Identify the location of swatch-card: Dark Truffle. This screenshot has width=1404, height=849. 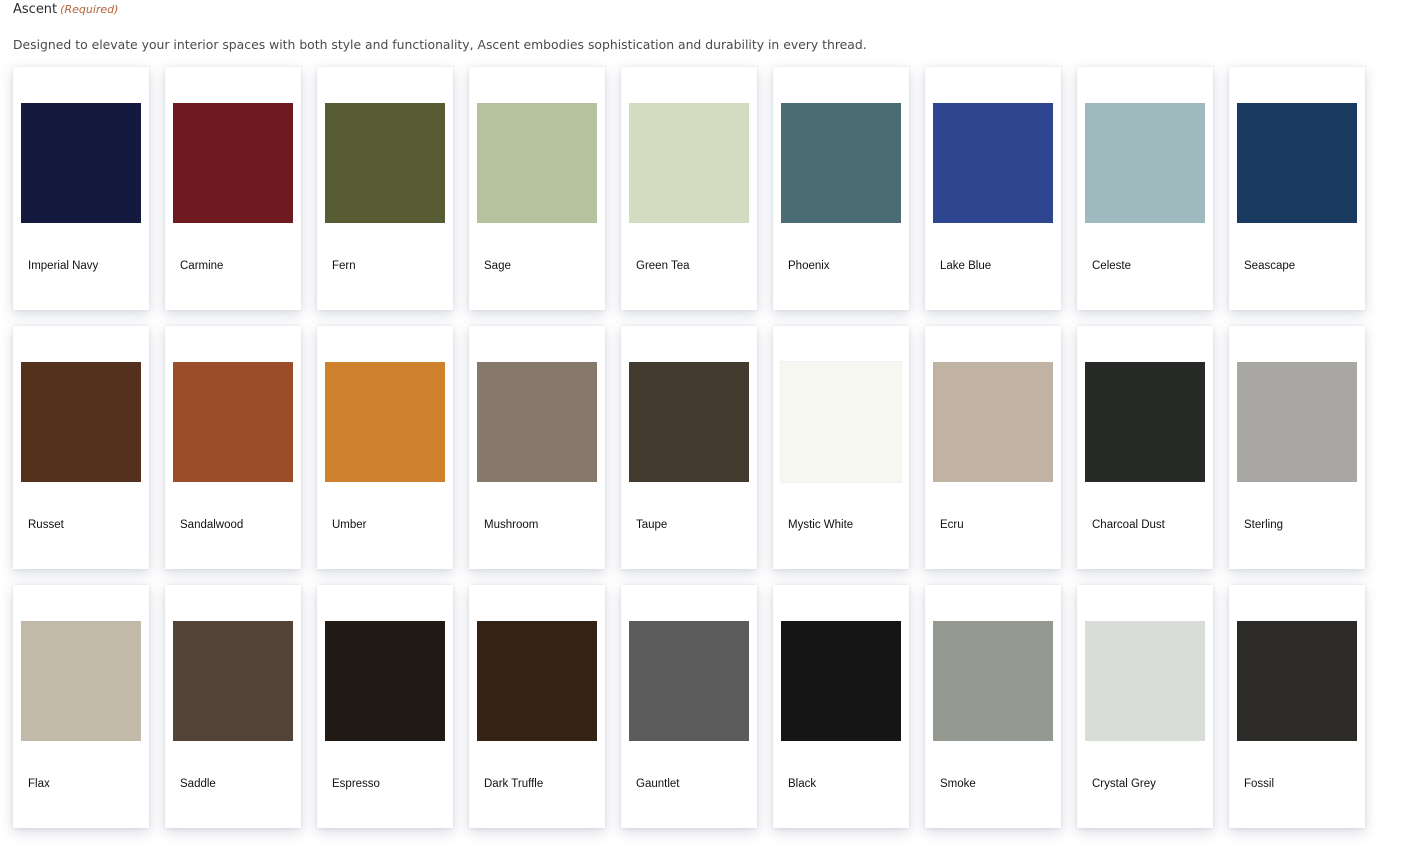
(537, 706).